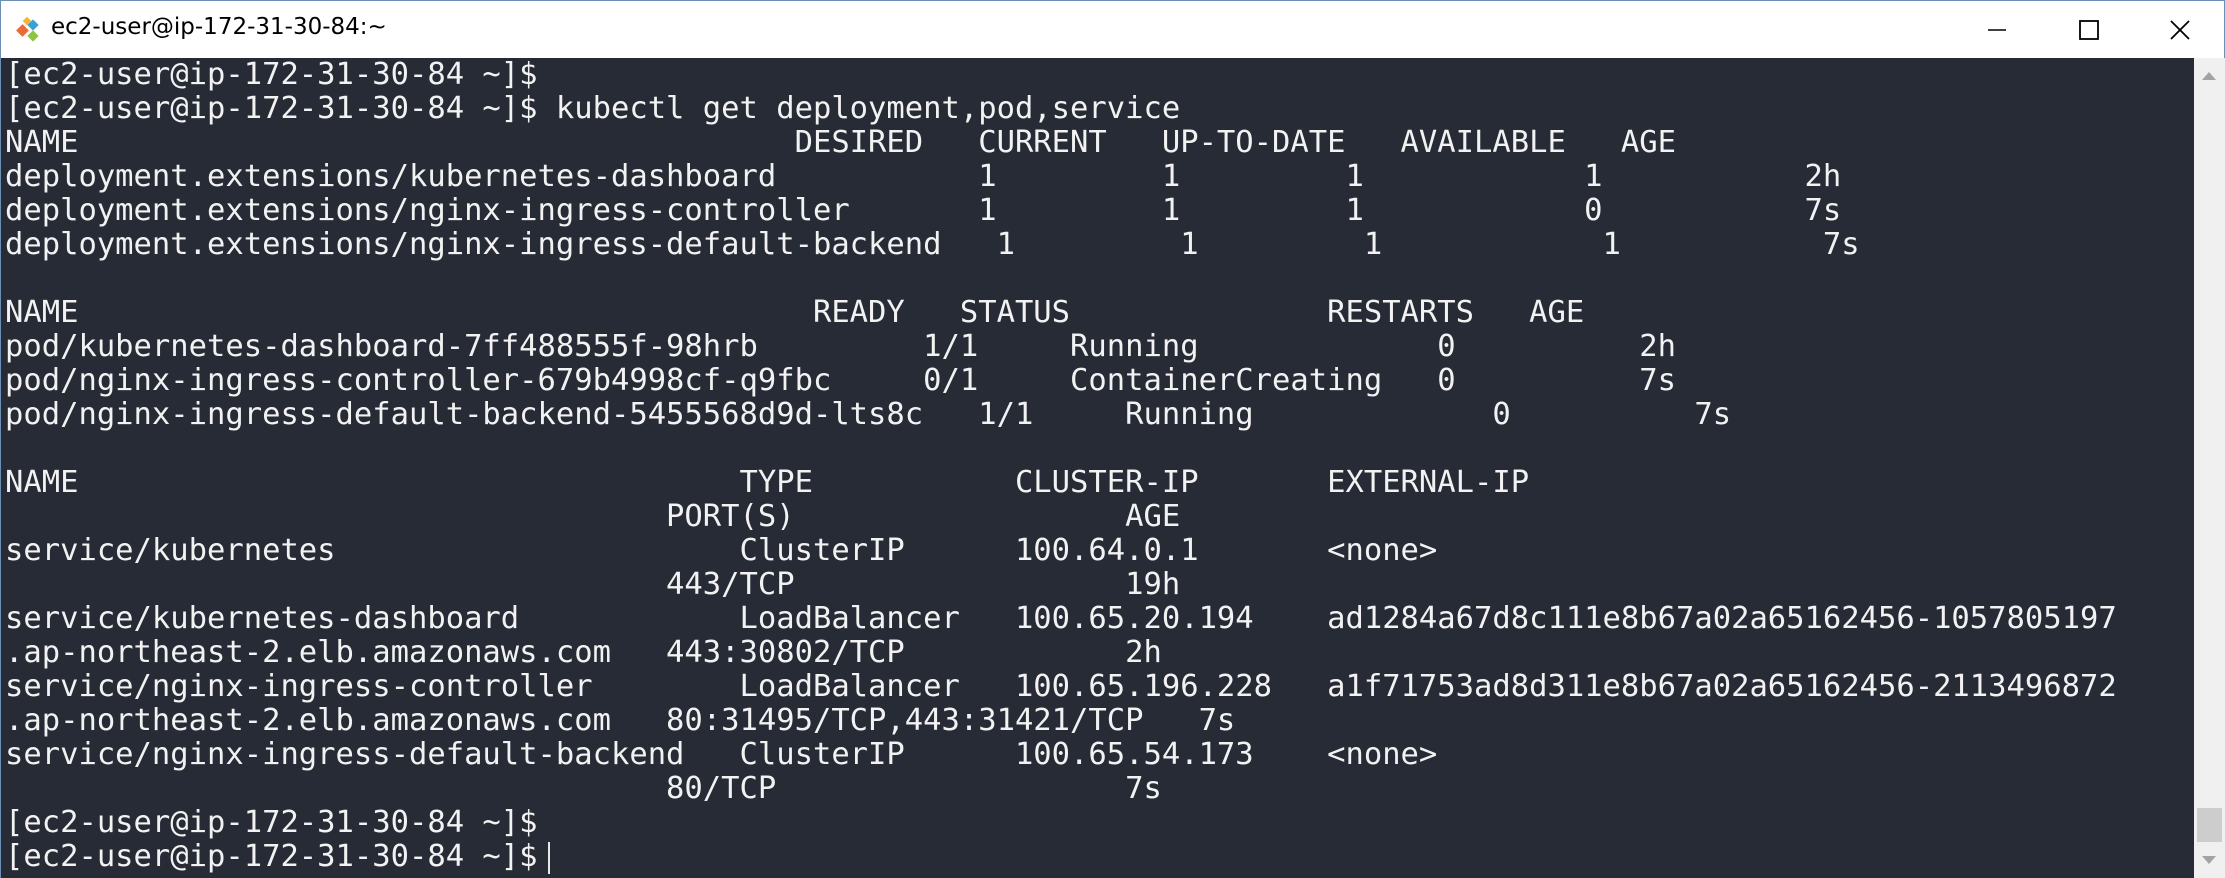 The width and height of the screenshot is (2225, 878). I want to click on scrollbar-thumb, so click(2209, 825).